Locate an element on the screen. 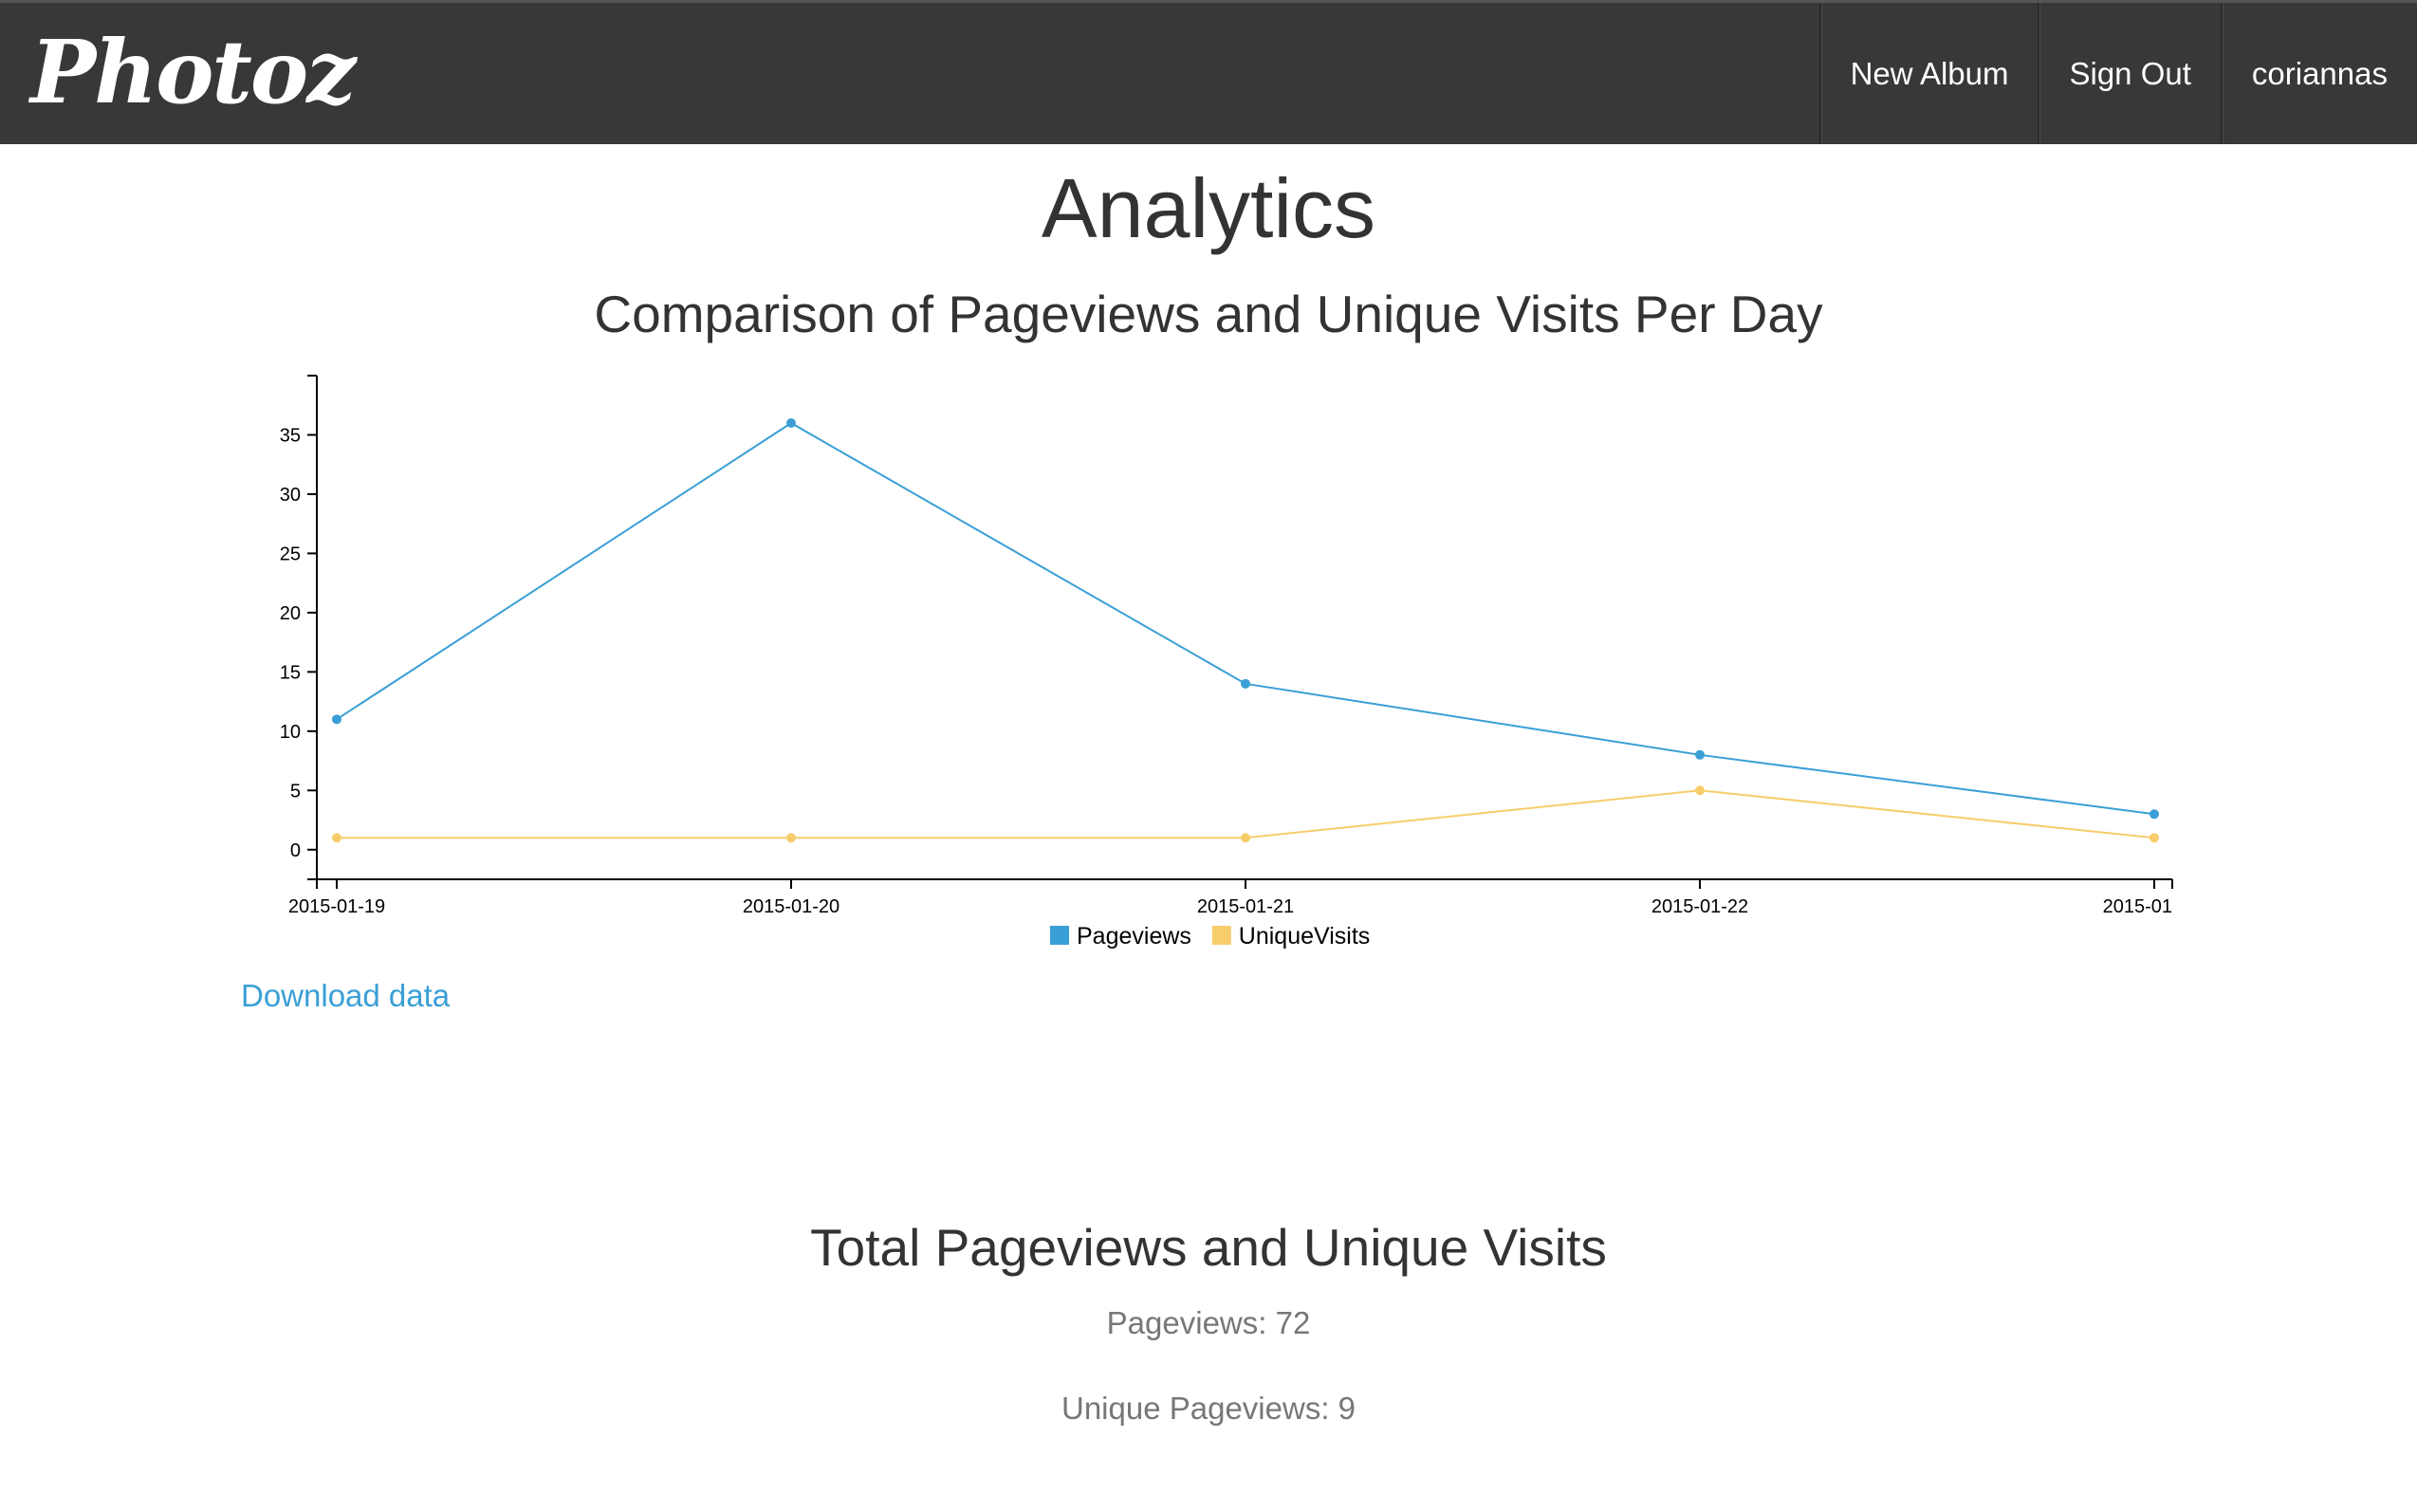 The image size is (2417, 1512). y-tick-label: 35 is located at coordinates (290, 435).